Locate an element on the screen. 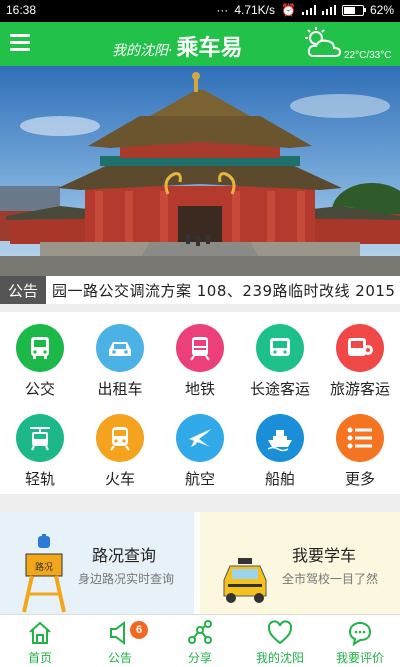 The image size is (400, 667). service-bus: 公交 is located at coordinates (40, 356).